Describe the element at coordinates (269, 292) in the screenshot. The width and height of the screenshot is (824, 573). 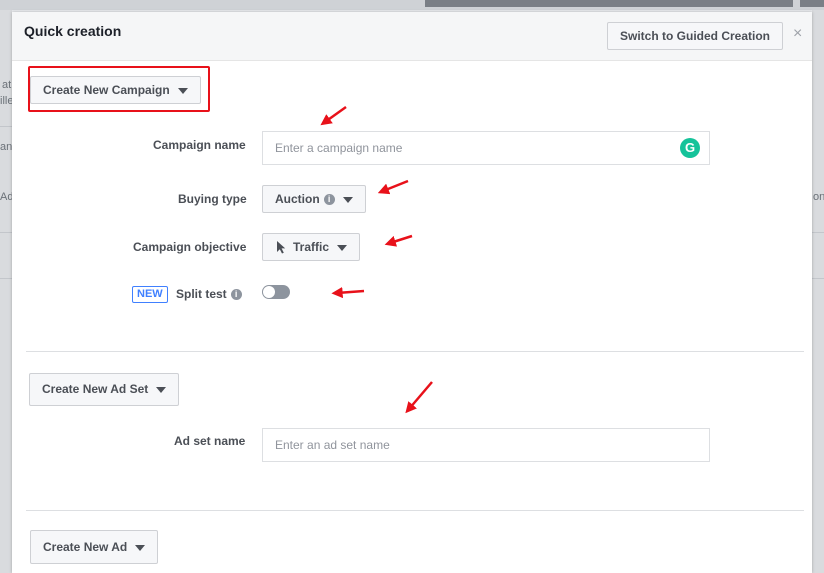
I see `toggle-knob` at that location.